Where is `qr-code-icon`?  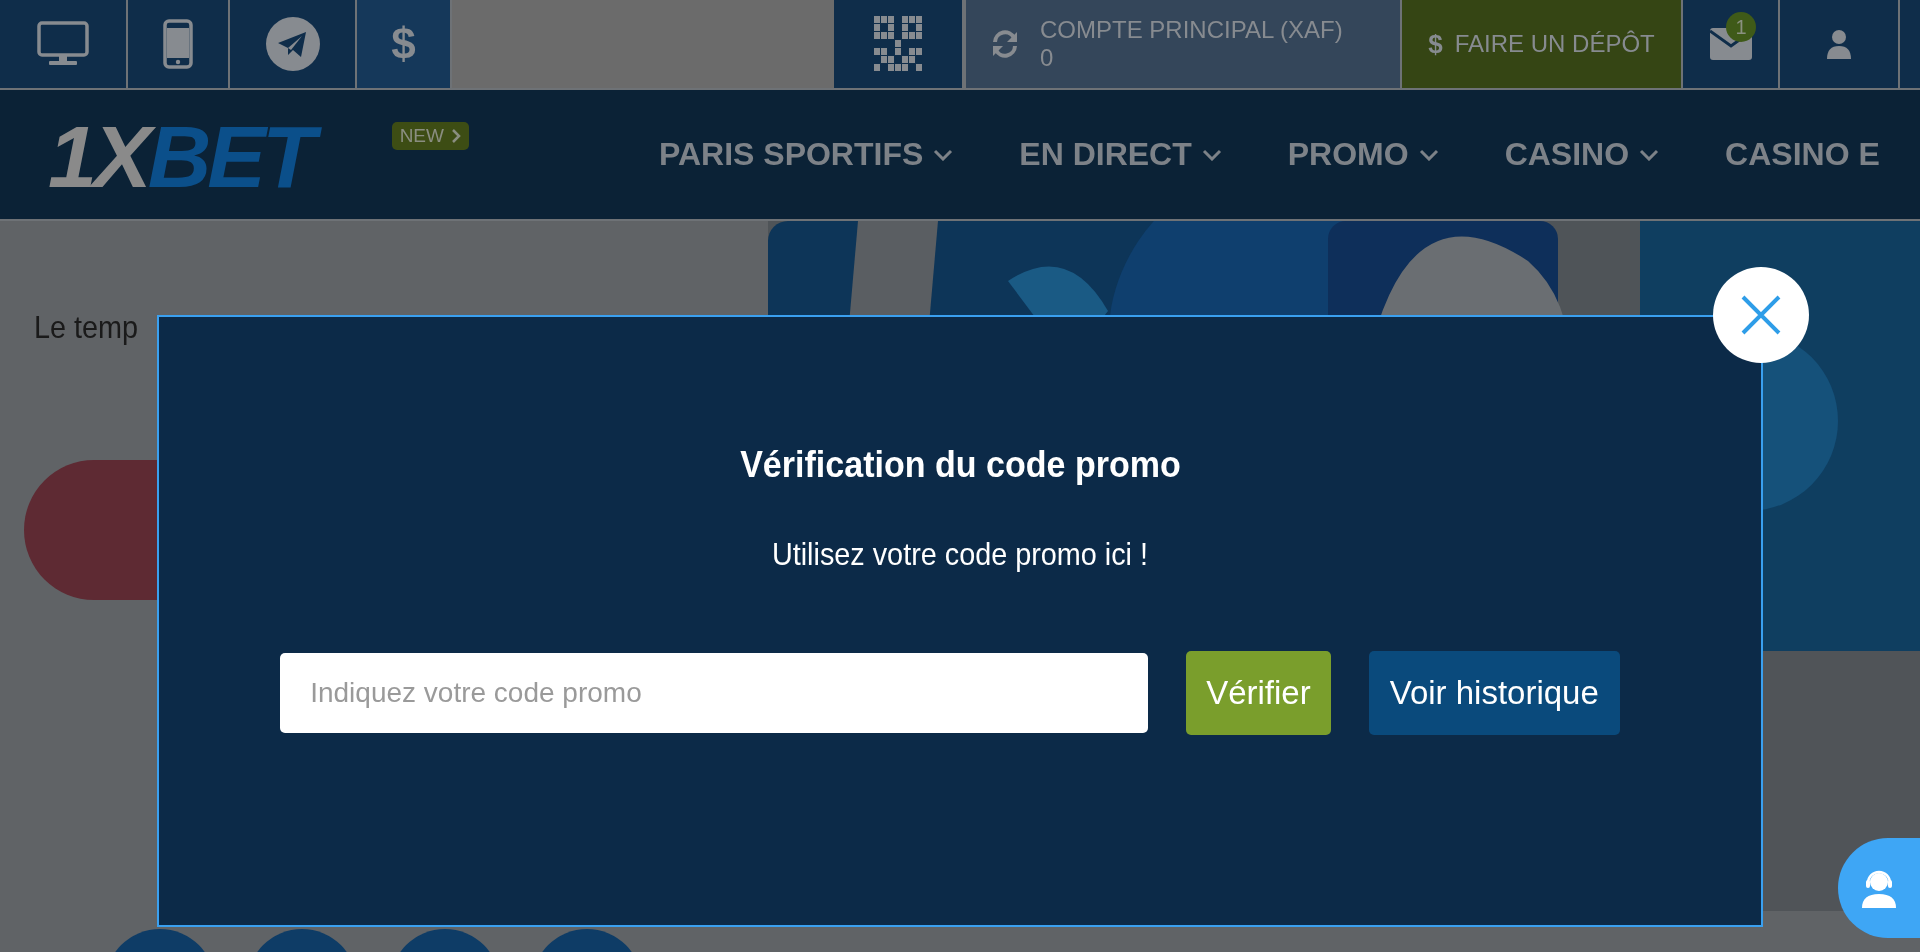
qr-code-icon is located at coordinates (898, 44).